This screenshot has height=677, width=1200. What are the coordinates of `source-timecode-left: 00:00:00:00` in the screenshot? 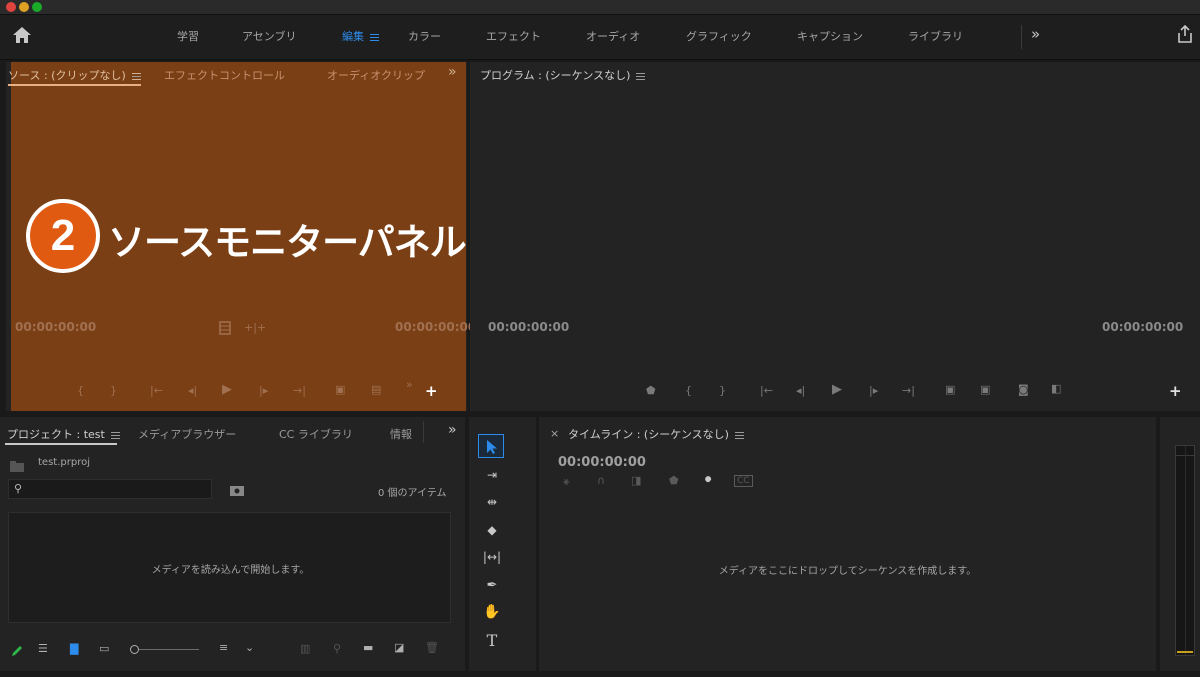 It's located at (55, 327).